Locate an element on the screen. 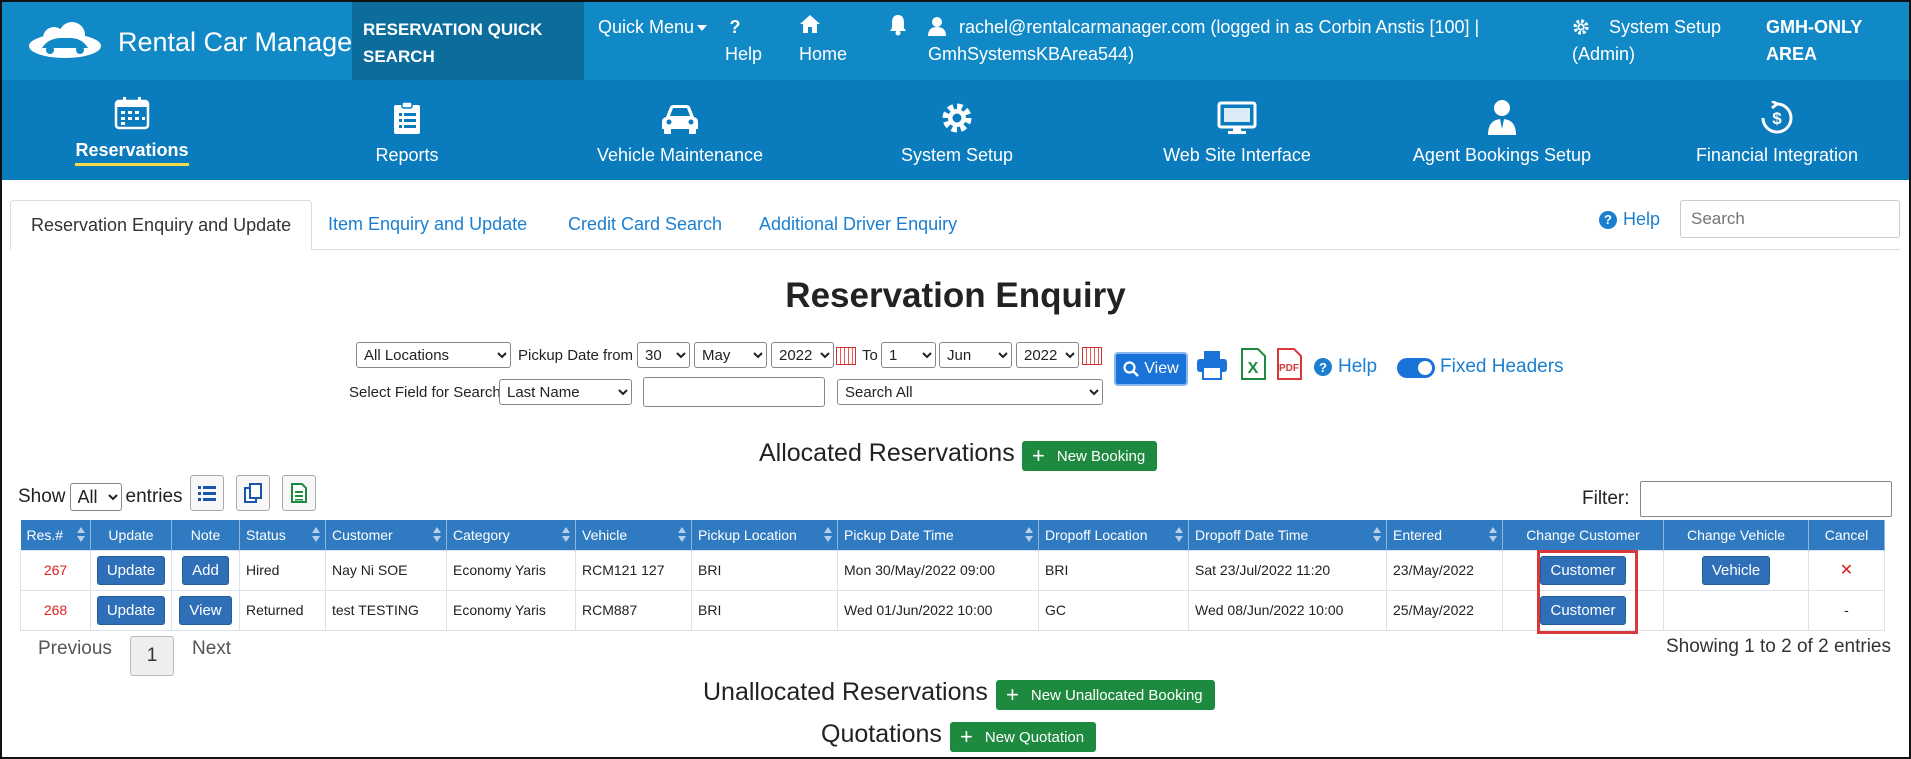  view-button: View is located at coordinates (1151, 369).